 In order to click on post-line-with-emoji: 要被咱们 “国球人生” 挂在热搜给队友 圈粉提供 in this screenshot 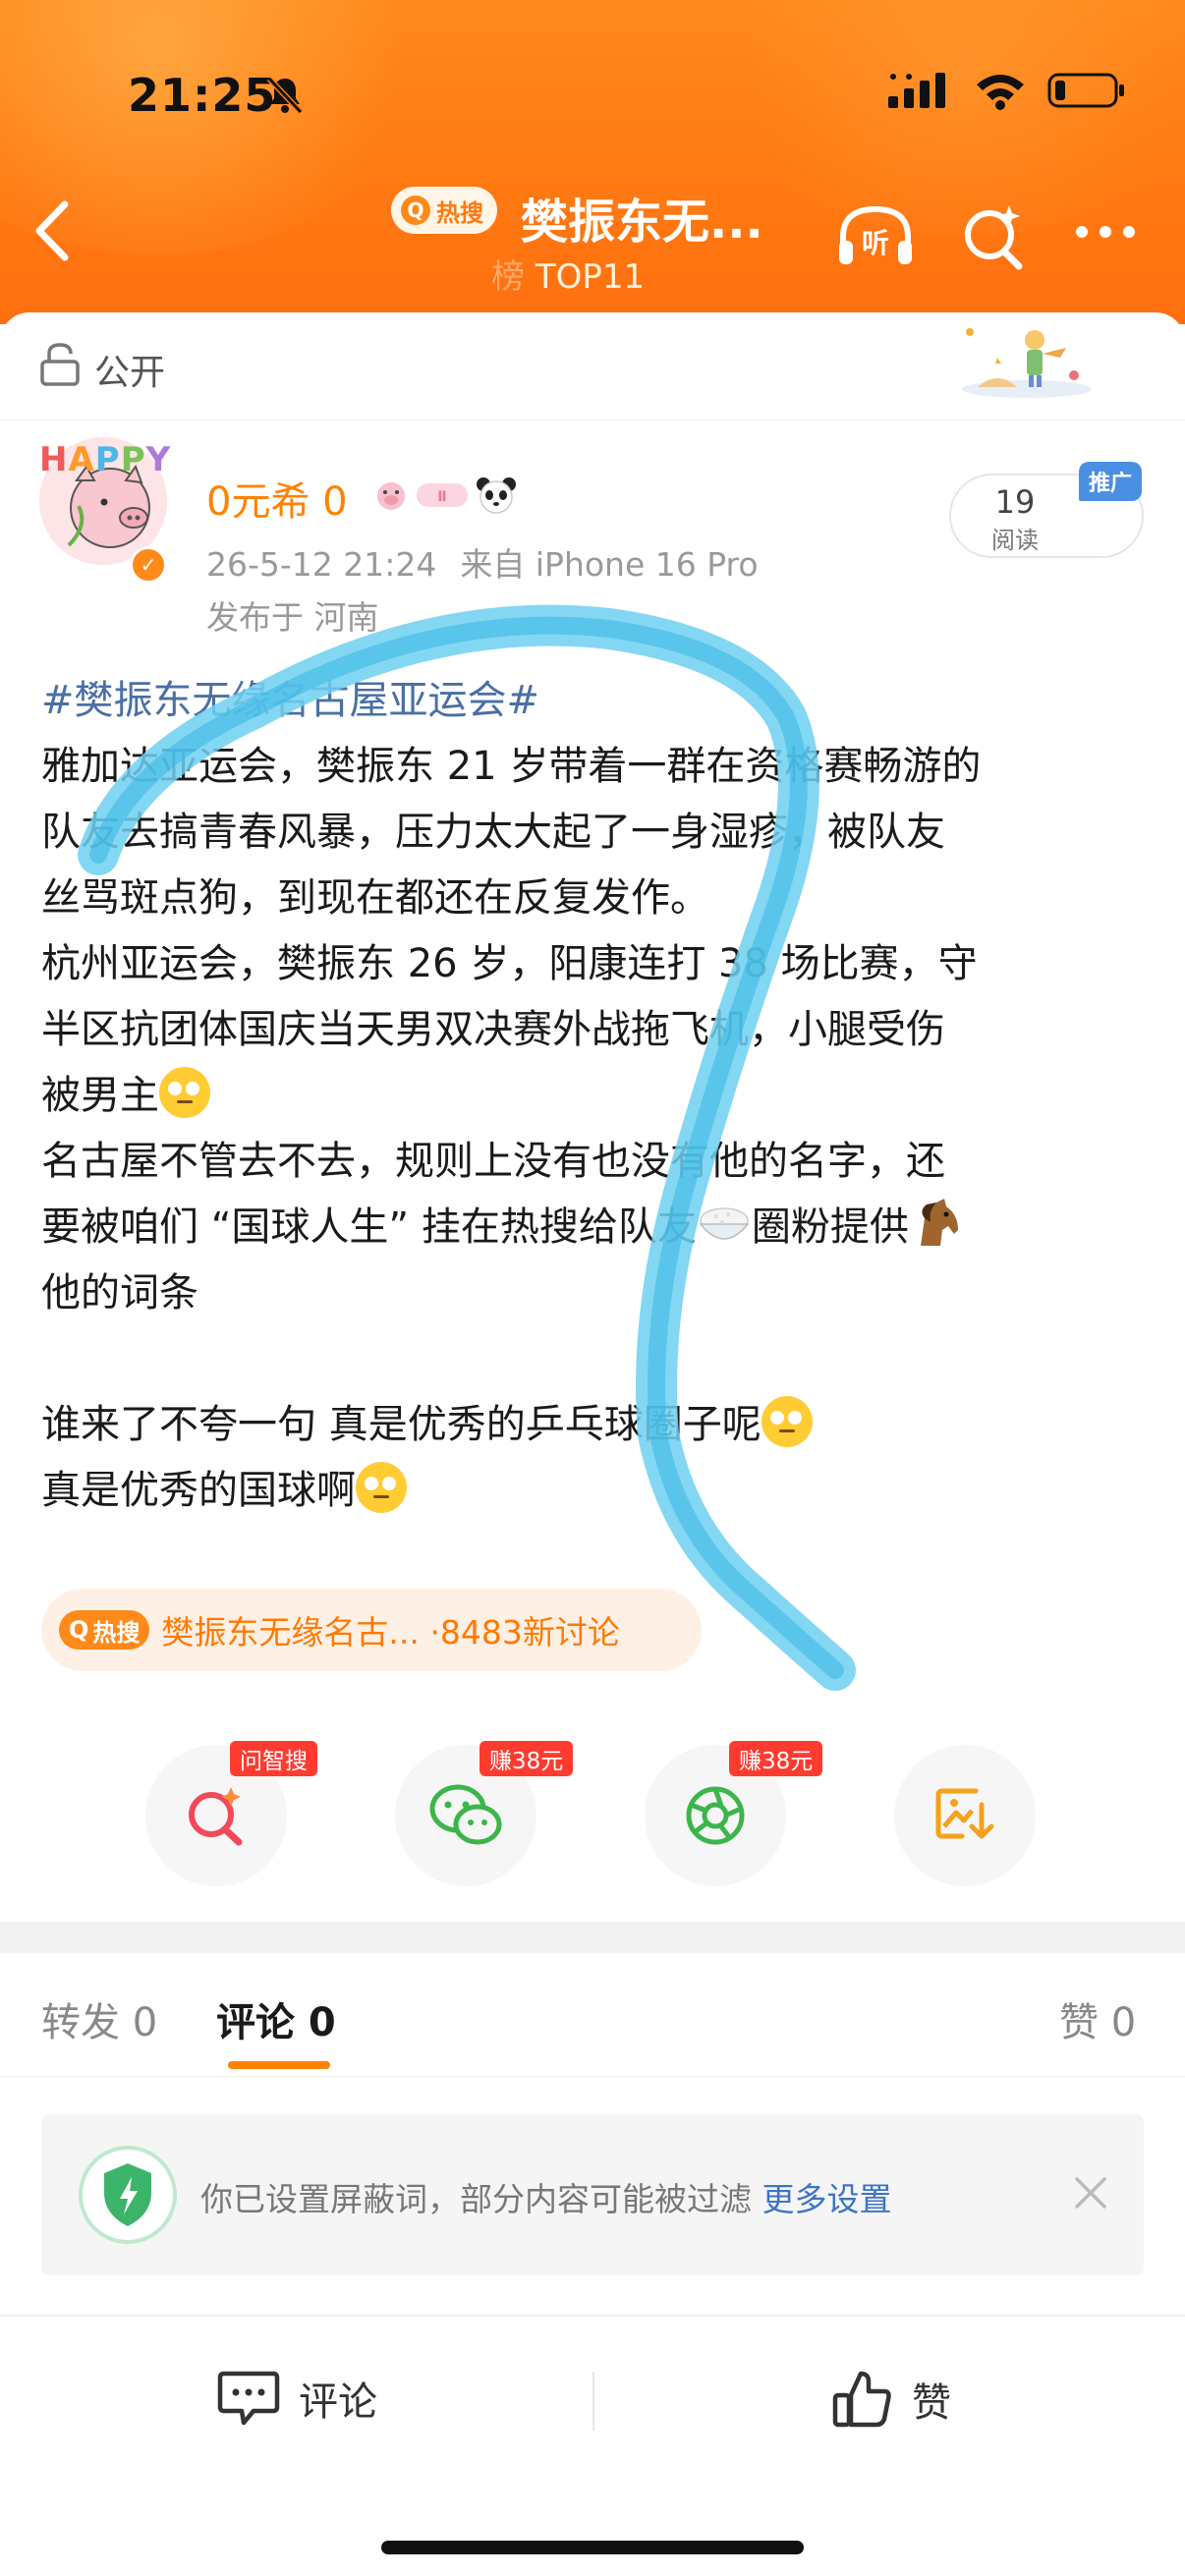, I will do `click(596, 1227)`.